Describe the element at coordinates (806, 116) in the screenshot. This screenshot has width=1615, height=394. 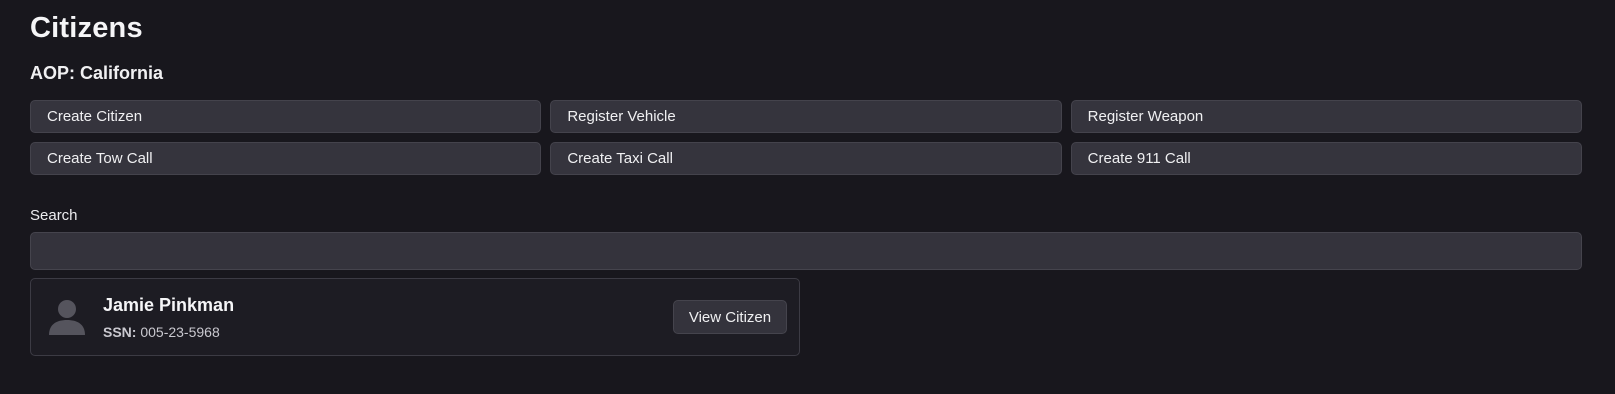
I see `register-vehicle-button: Register Vehicle` at that location.